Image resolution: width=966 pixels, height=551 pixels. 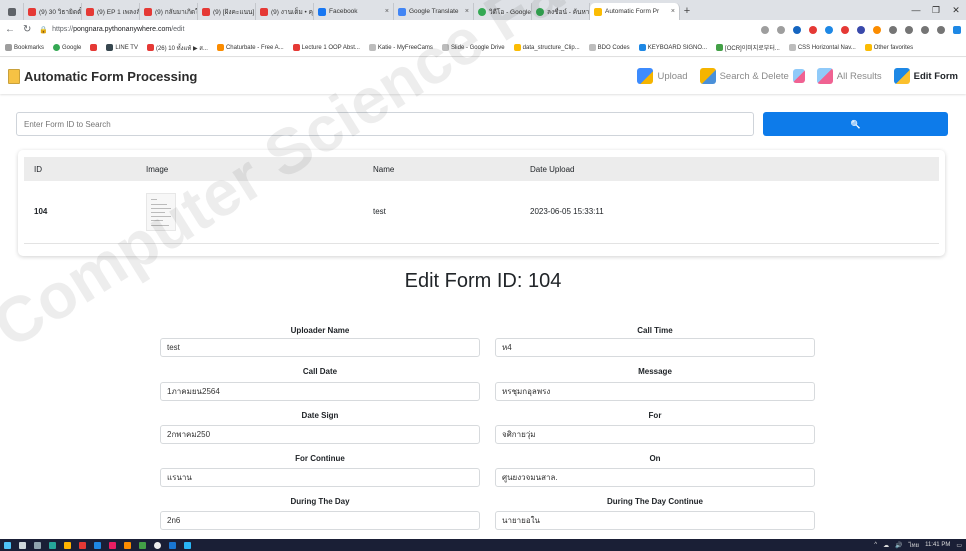 I want to click on browser-tab: (9) [ฝังคะแนน] ป่า×, so click(x=227, y=11).